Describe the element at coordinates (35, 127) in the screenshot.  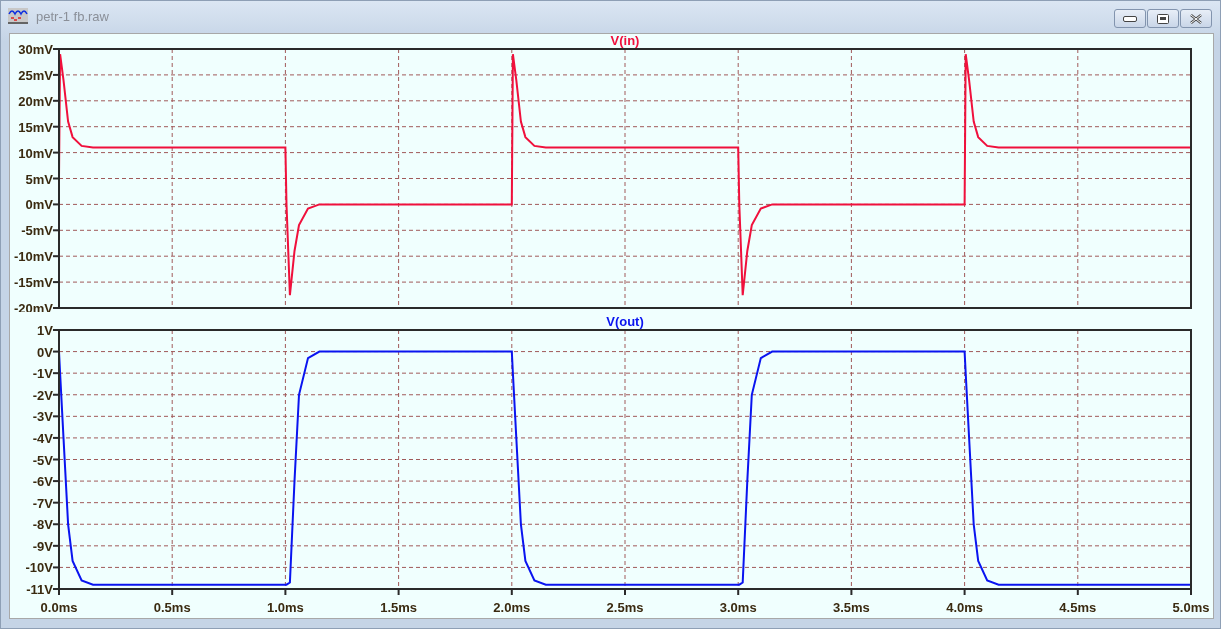
I see `axis-label: 15mV` at that location.